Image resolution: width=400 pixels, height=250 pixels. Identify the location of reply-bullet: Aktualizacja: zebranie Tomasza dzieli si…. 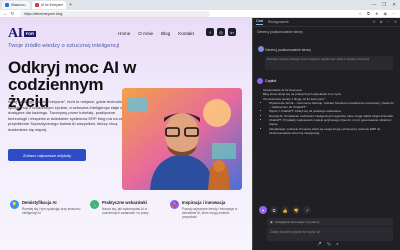
(332, 131).